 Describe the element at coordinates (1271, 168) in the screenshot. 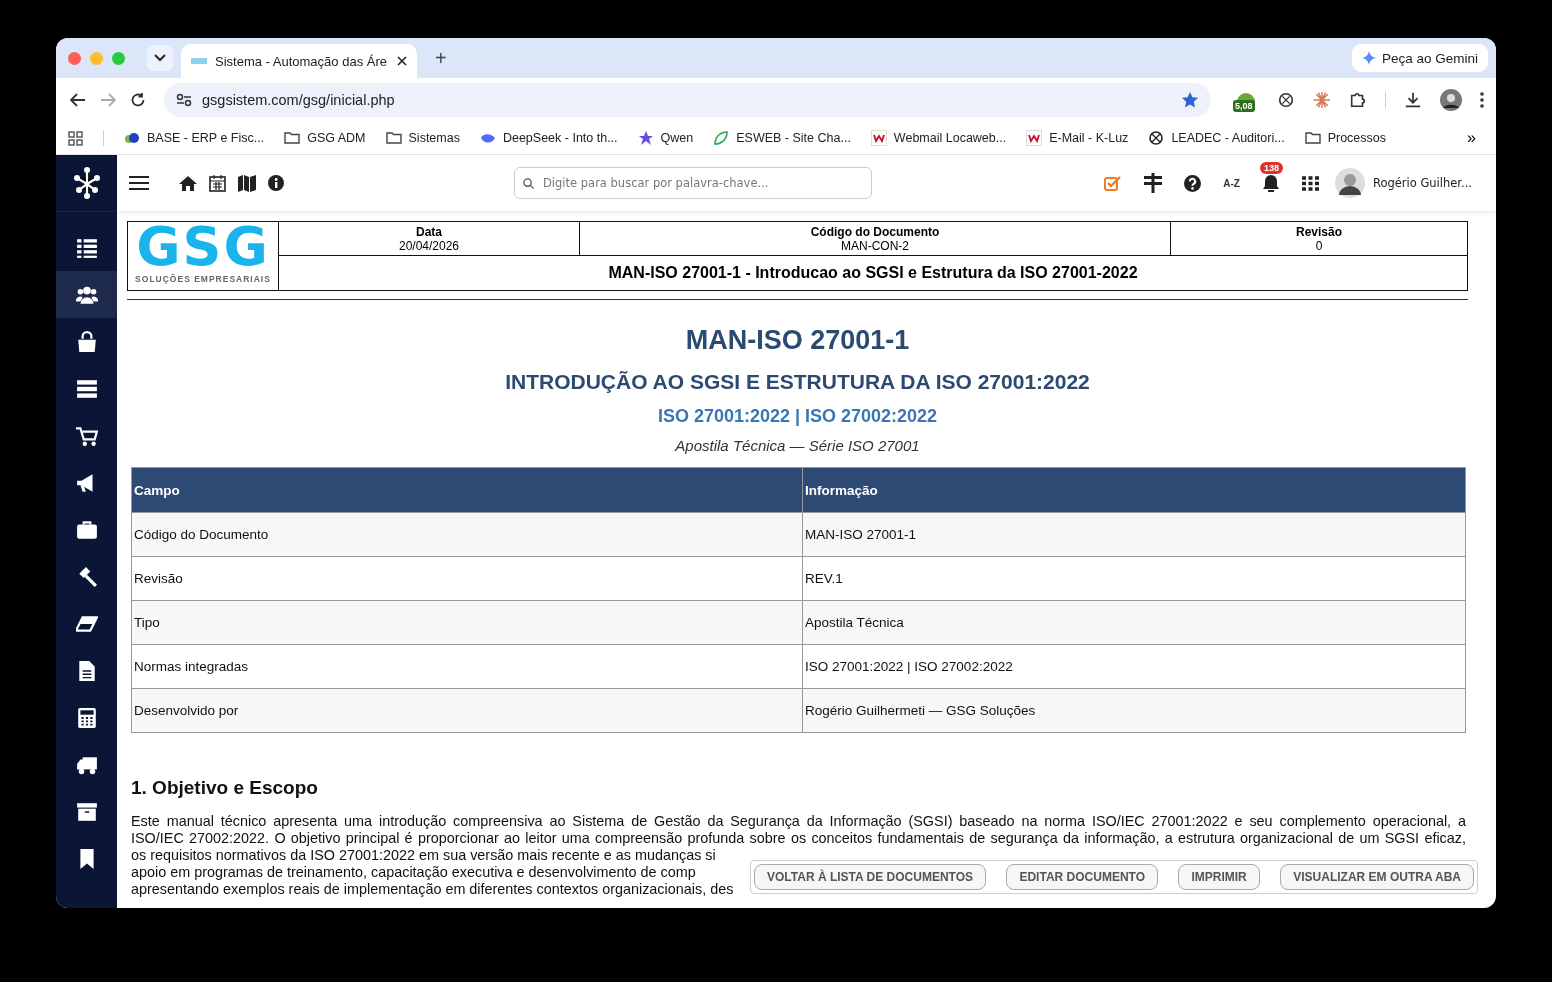

I see `notification-count: 138` at that location.